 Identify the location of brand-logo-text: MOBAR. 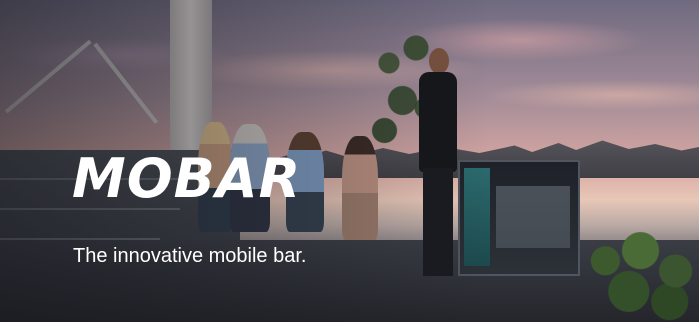
(187, 178).